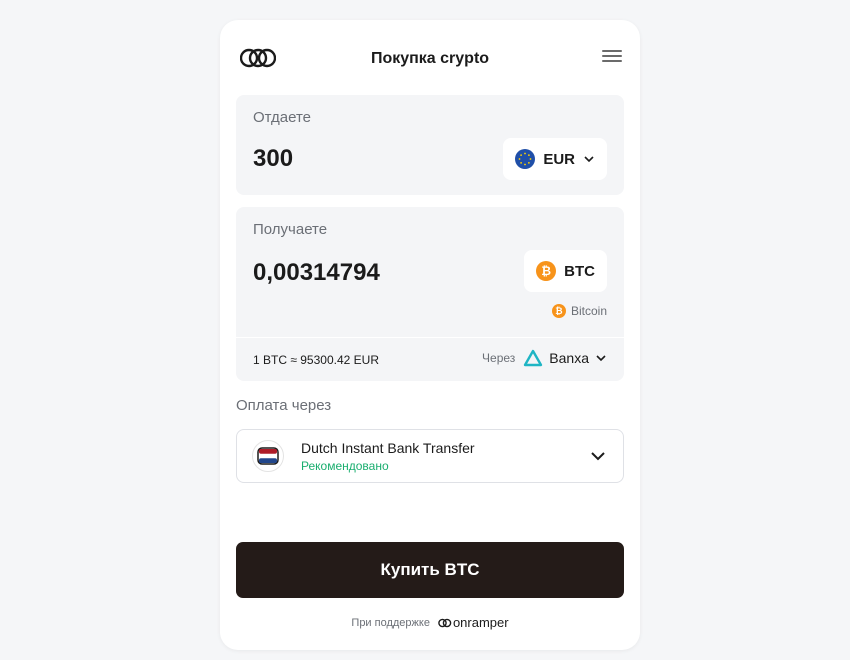 The image size is (850, 660). What do you see at coordinates (273, 159) in the screenshot?
I see `send-amount-input: 300` at bounding box center [273, 159].